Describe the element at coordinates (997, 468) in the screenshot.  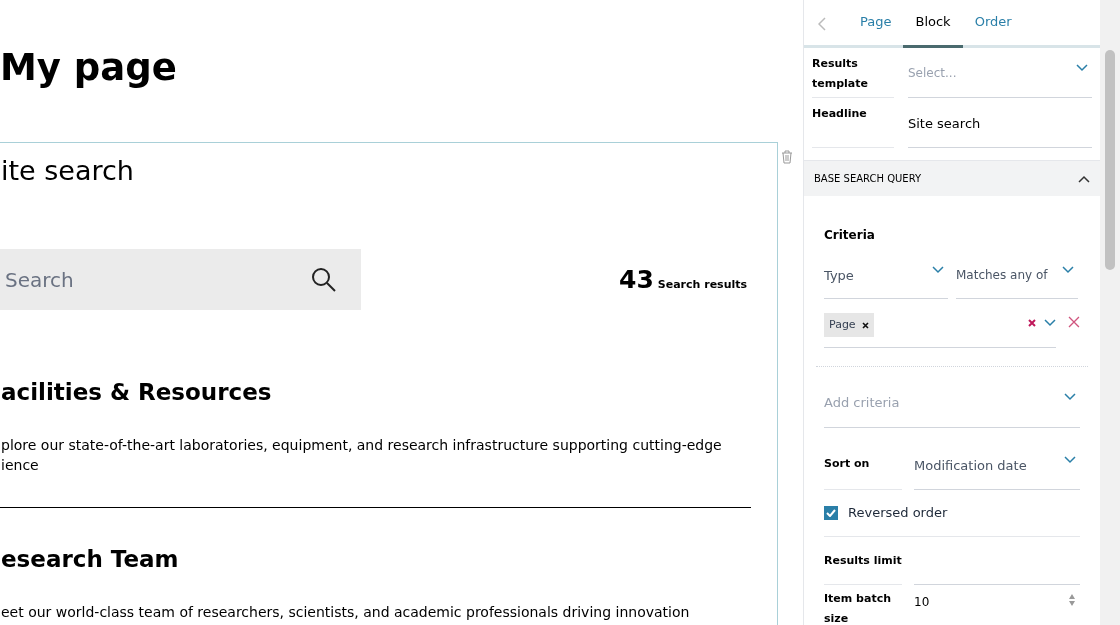
I see `sort-select: Modification date` at that location.